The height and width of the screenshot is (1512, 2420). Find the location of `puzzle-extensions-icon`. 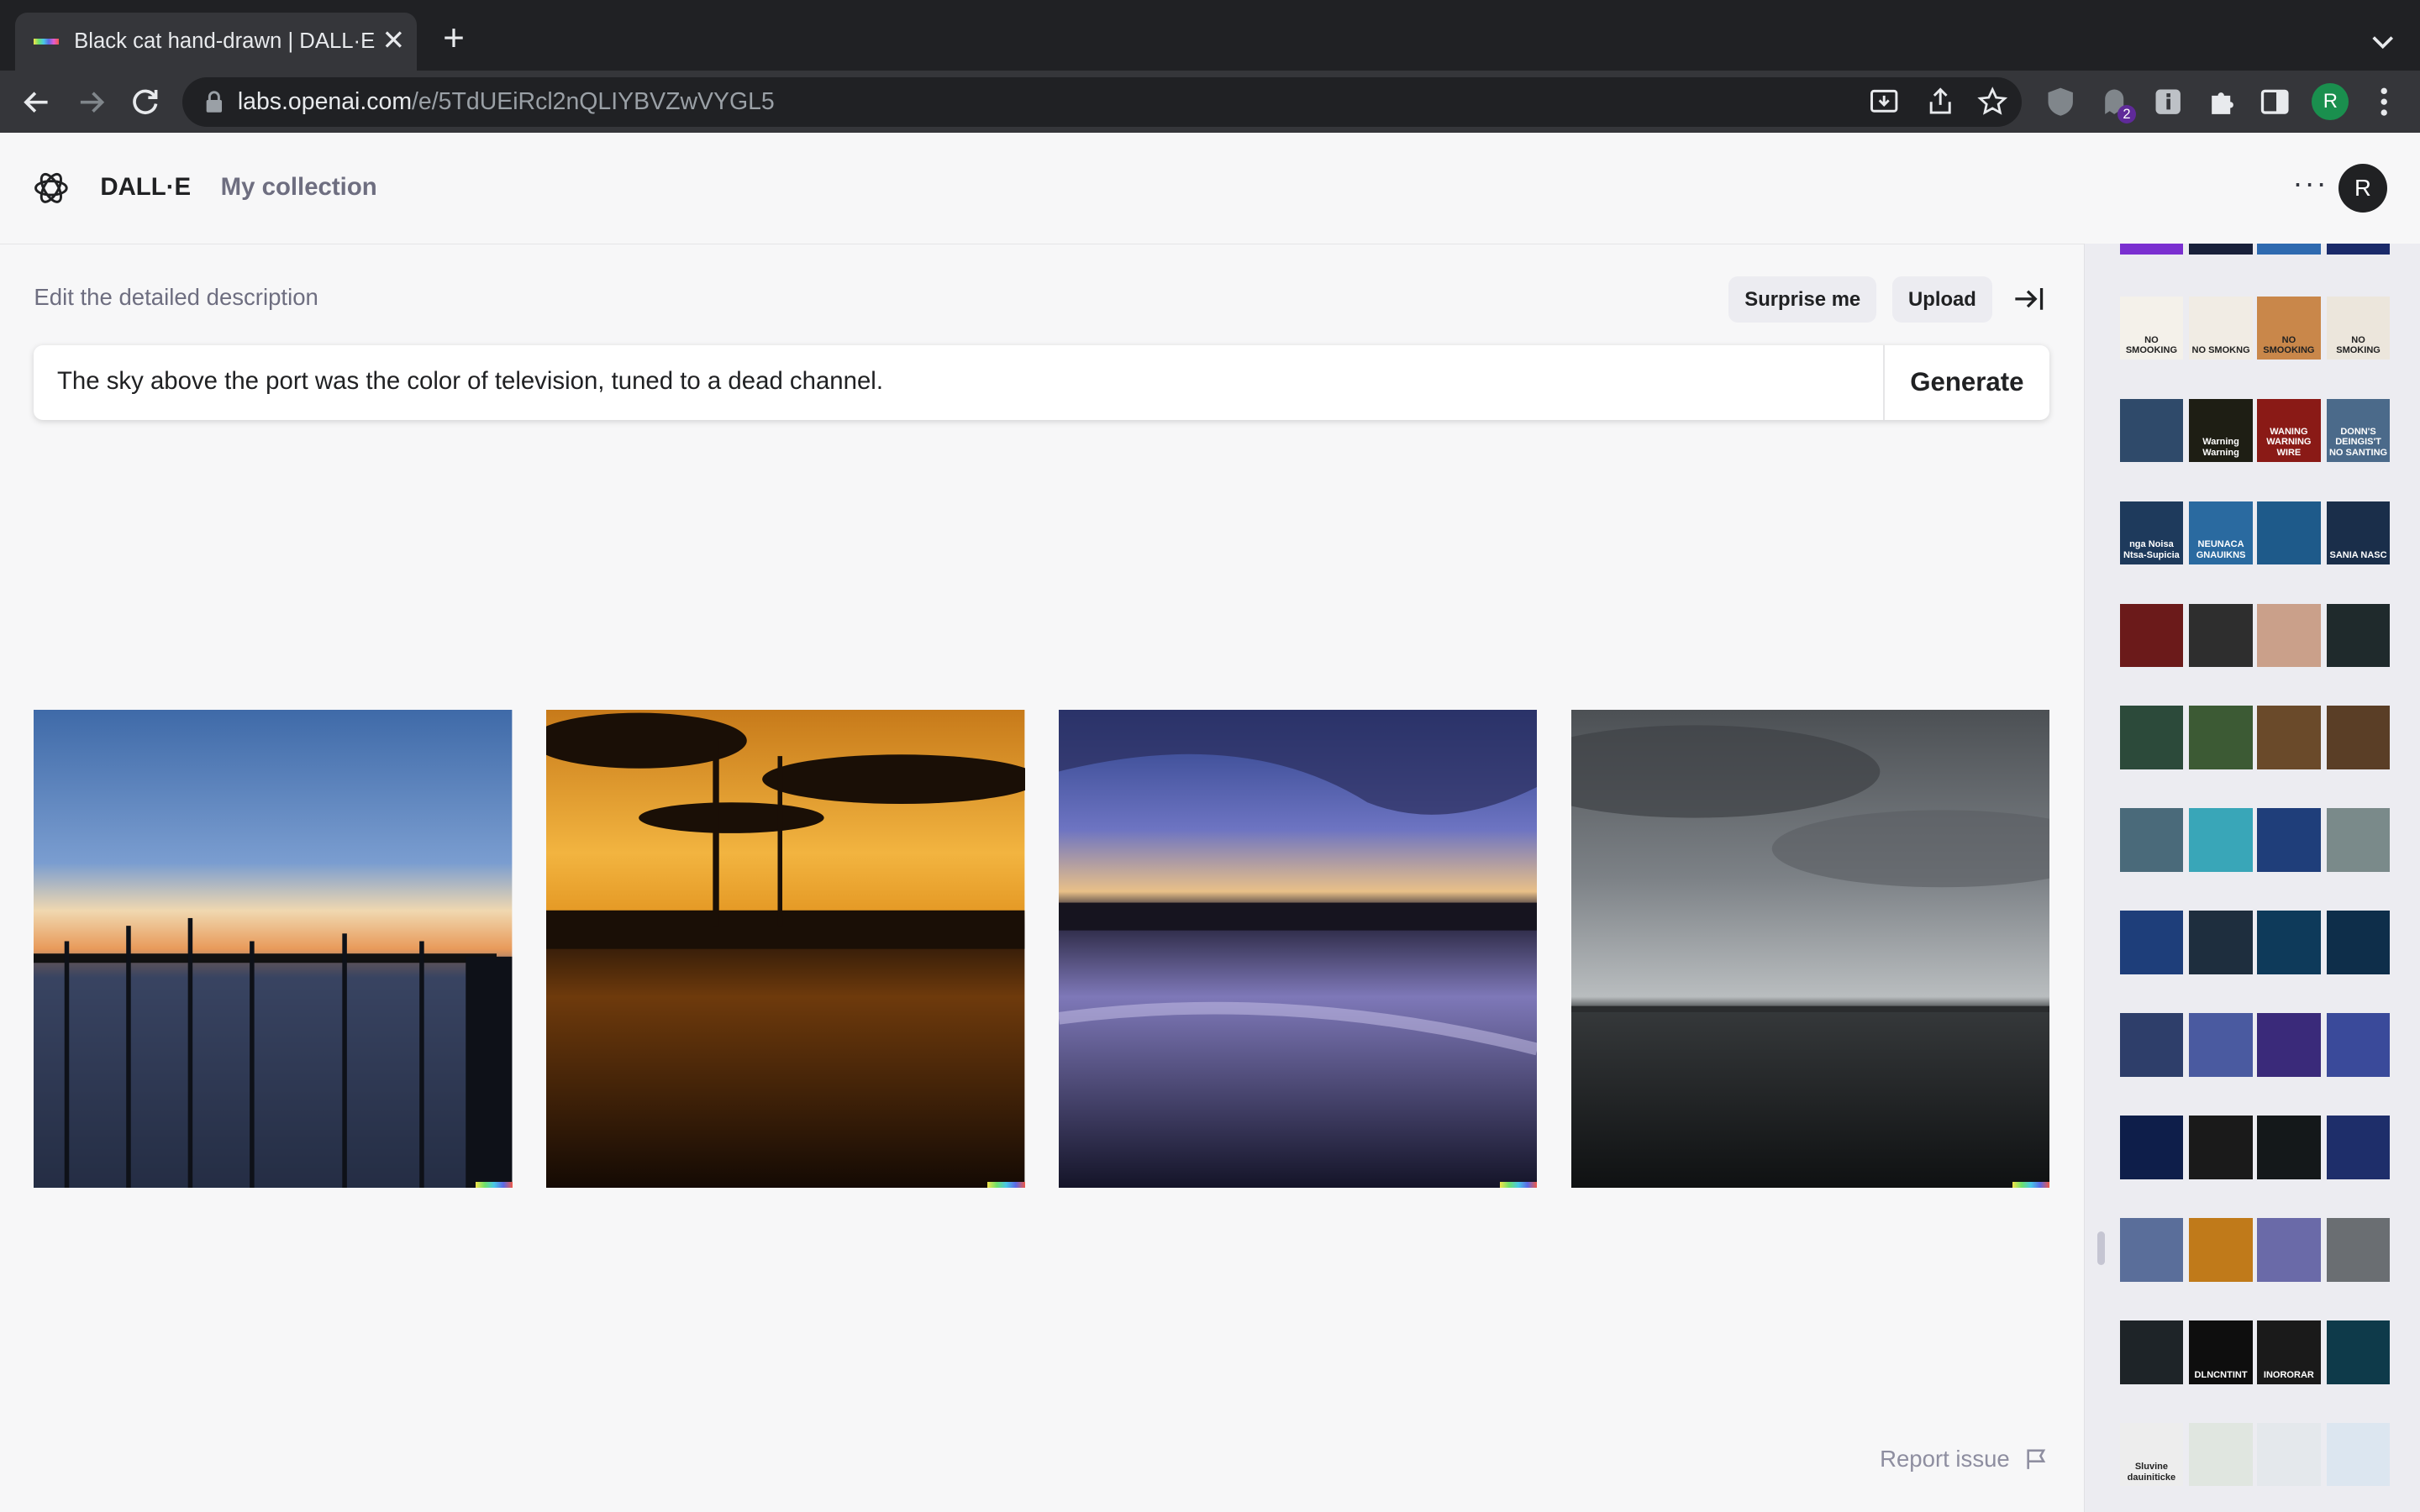

puzzle-extensions-icon is located at coordinates (2221, 101).